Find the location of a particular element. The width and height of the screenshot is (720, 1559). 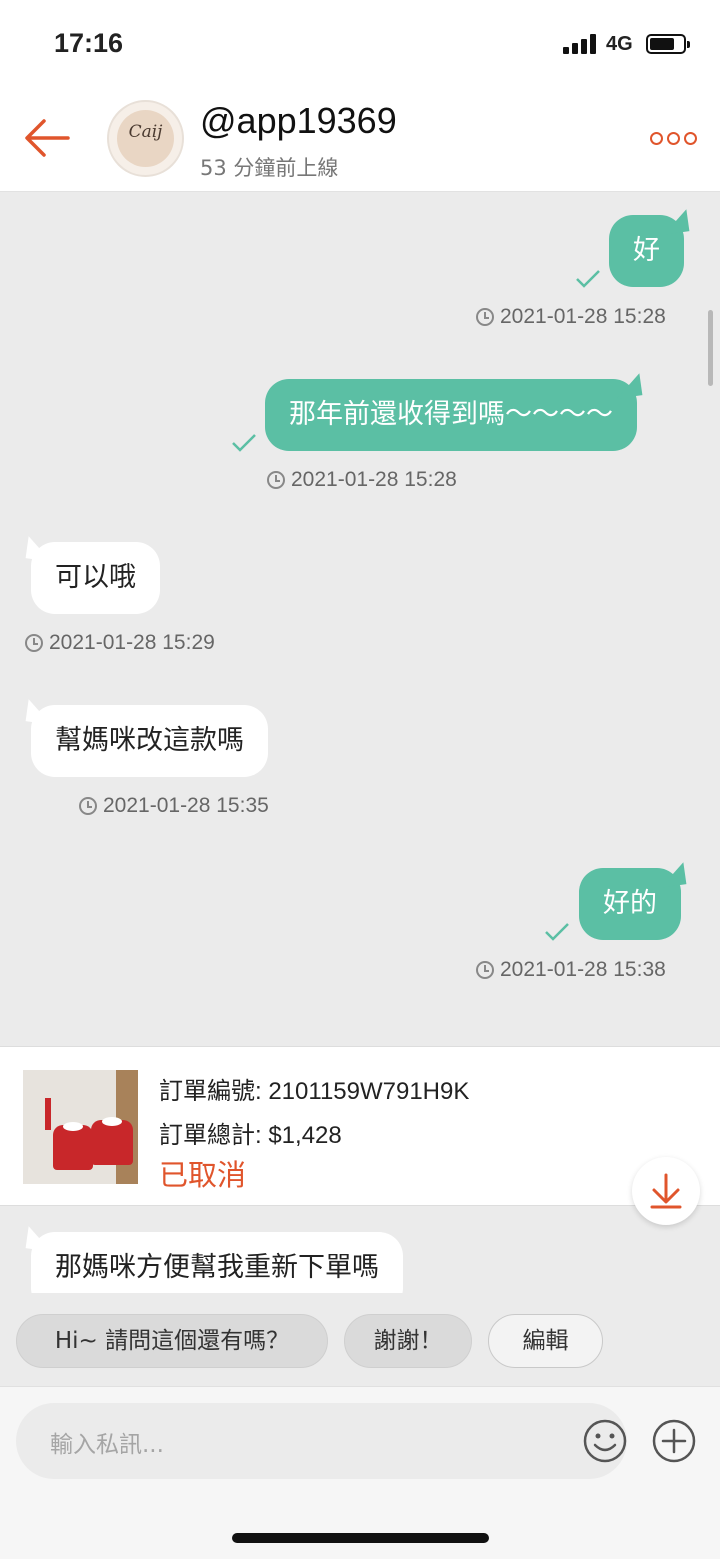

scroll-to-bottom-button is located at coordinates (666, 1191).